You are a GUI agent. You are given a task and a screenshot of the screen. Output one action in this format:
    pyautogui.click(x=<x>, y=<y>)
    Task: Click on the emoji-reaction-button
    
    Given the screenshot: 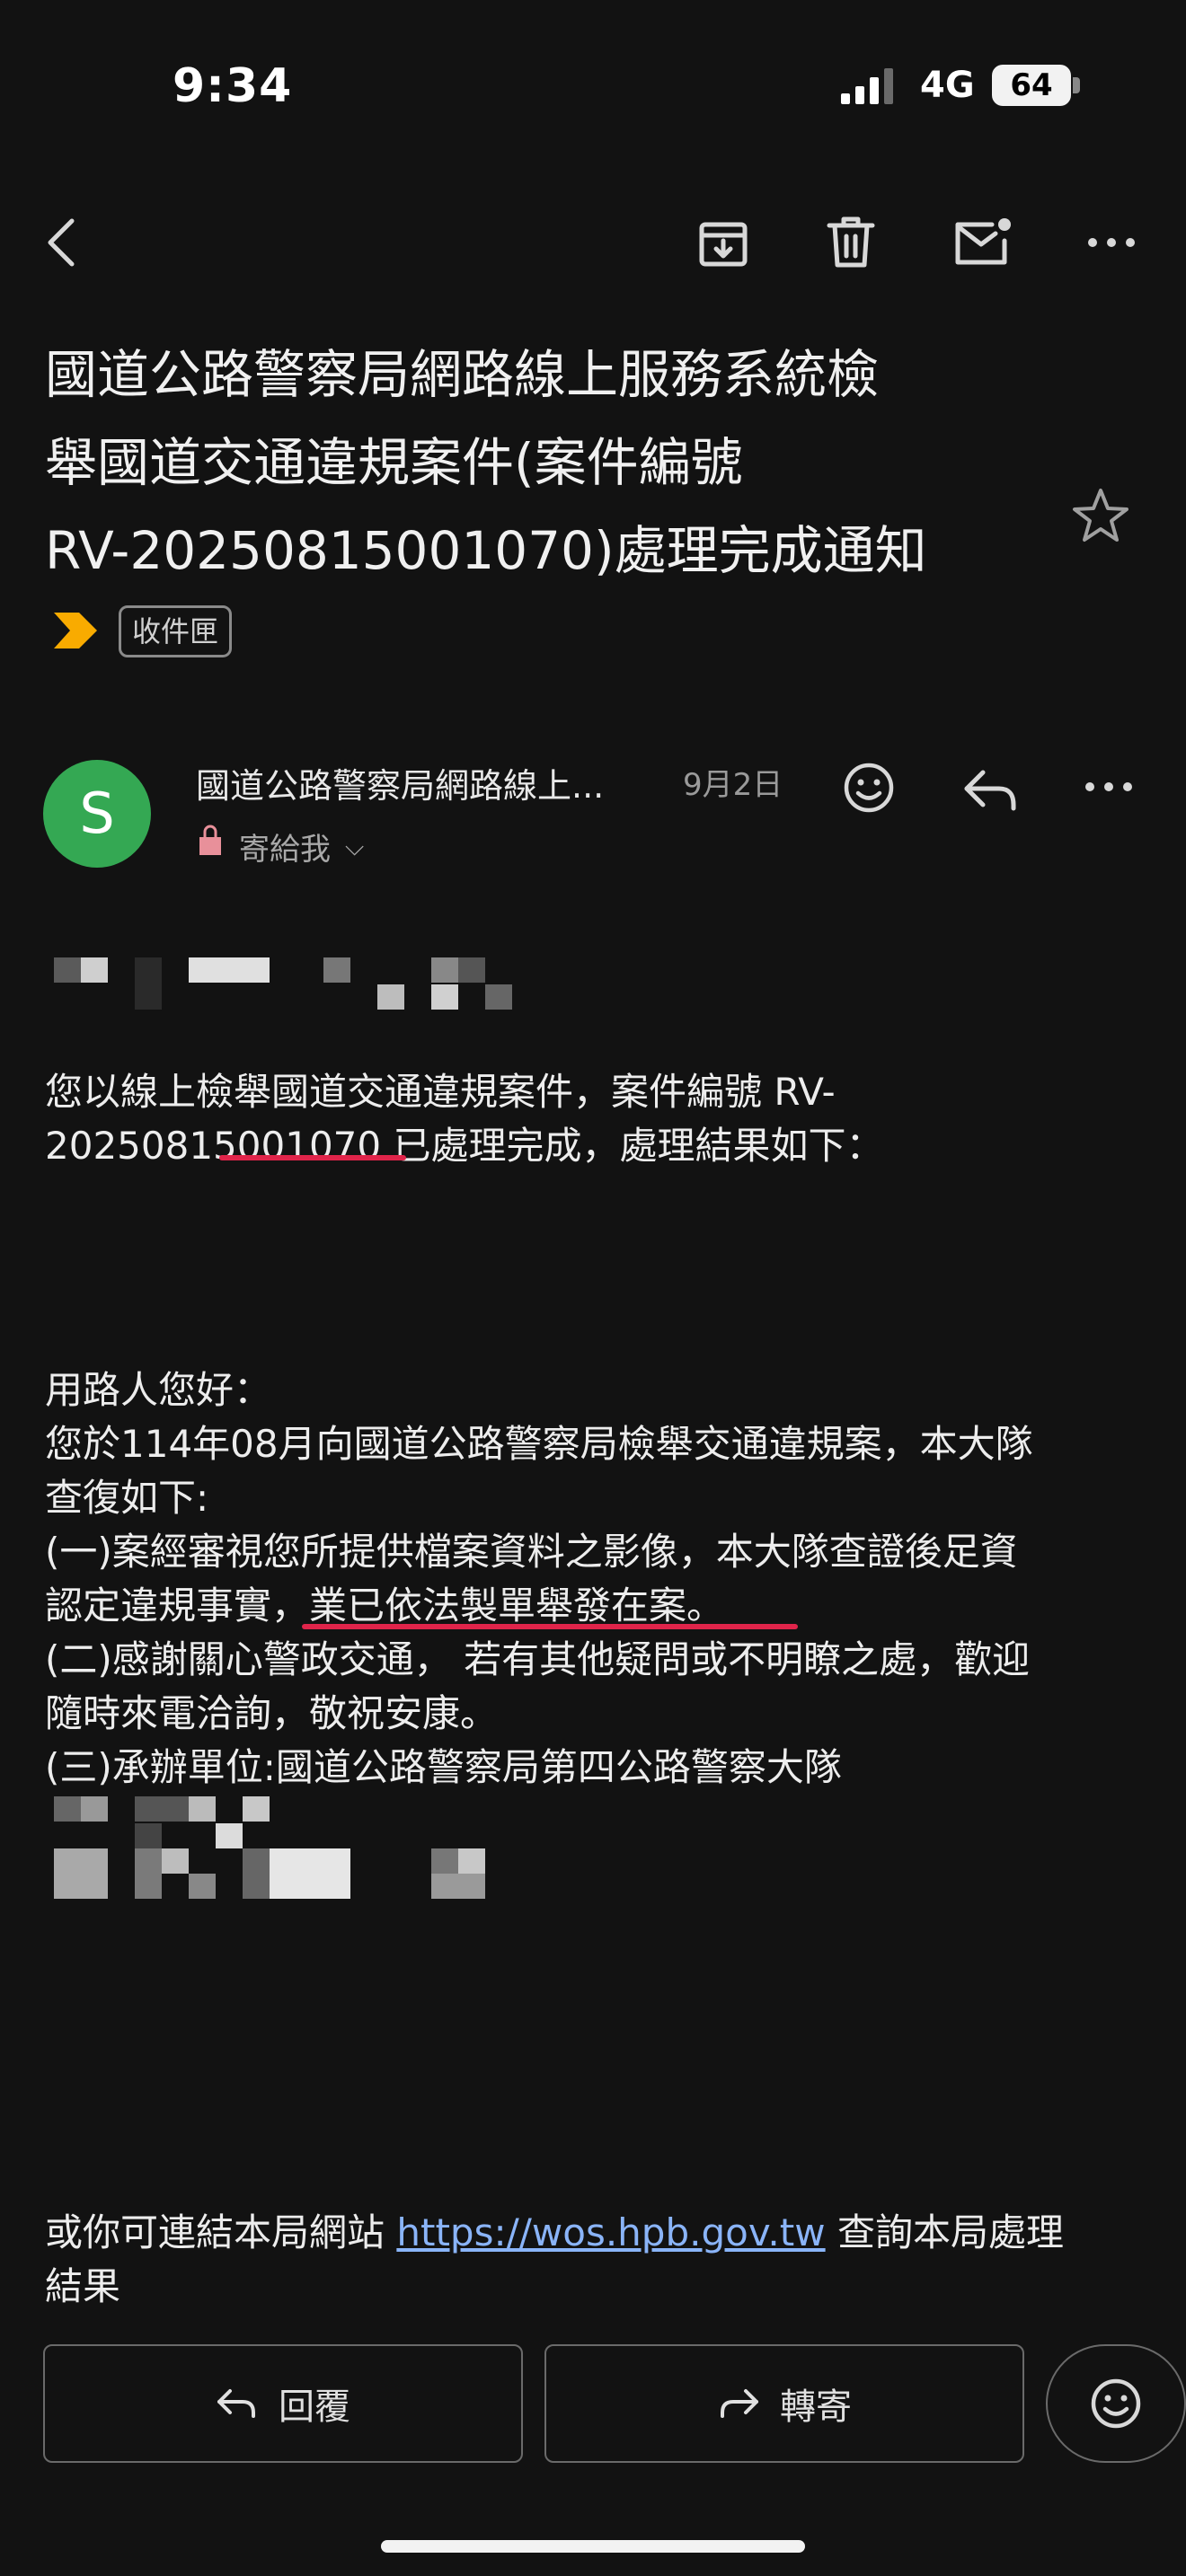 What is the action you would take?
    pyautogui.click(x=1116, y=2403)
    